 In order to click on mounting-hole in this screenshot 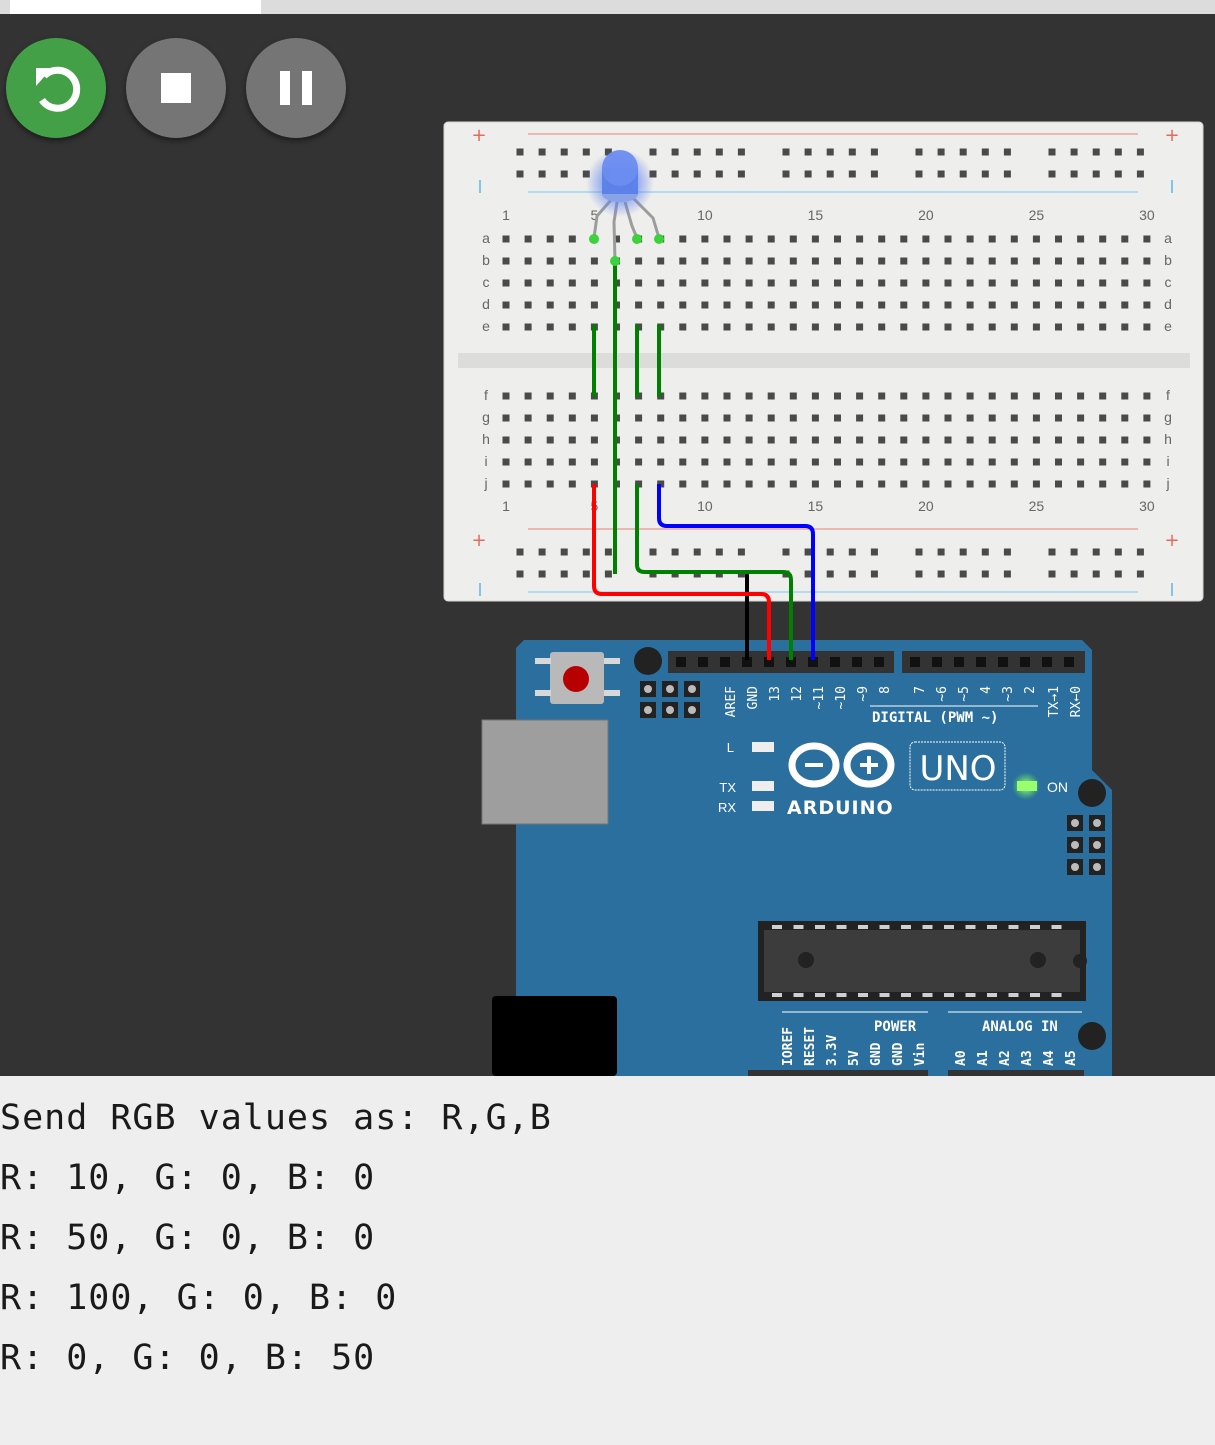, I will do `click(1092, 793)`.